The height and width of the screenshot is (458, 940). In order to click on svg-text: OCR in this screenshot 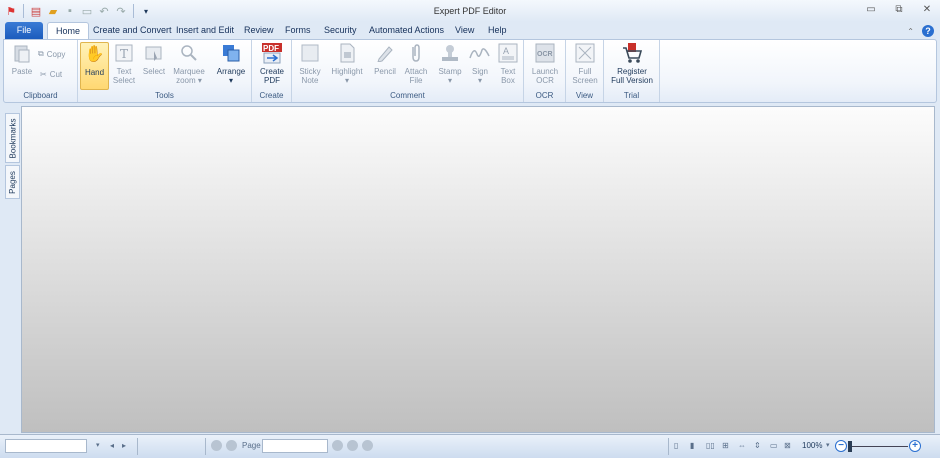, I will do `click(545, 54)`.